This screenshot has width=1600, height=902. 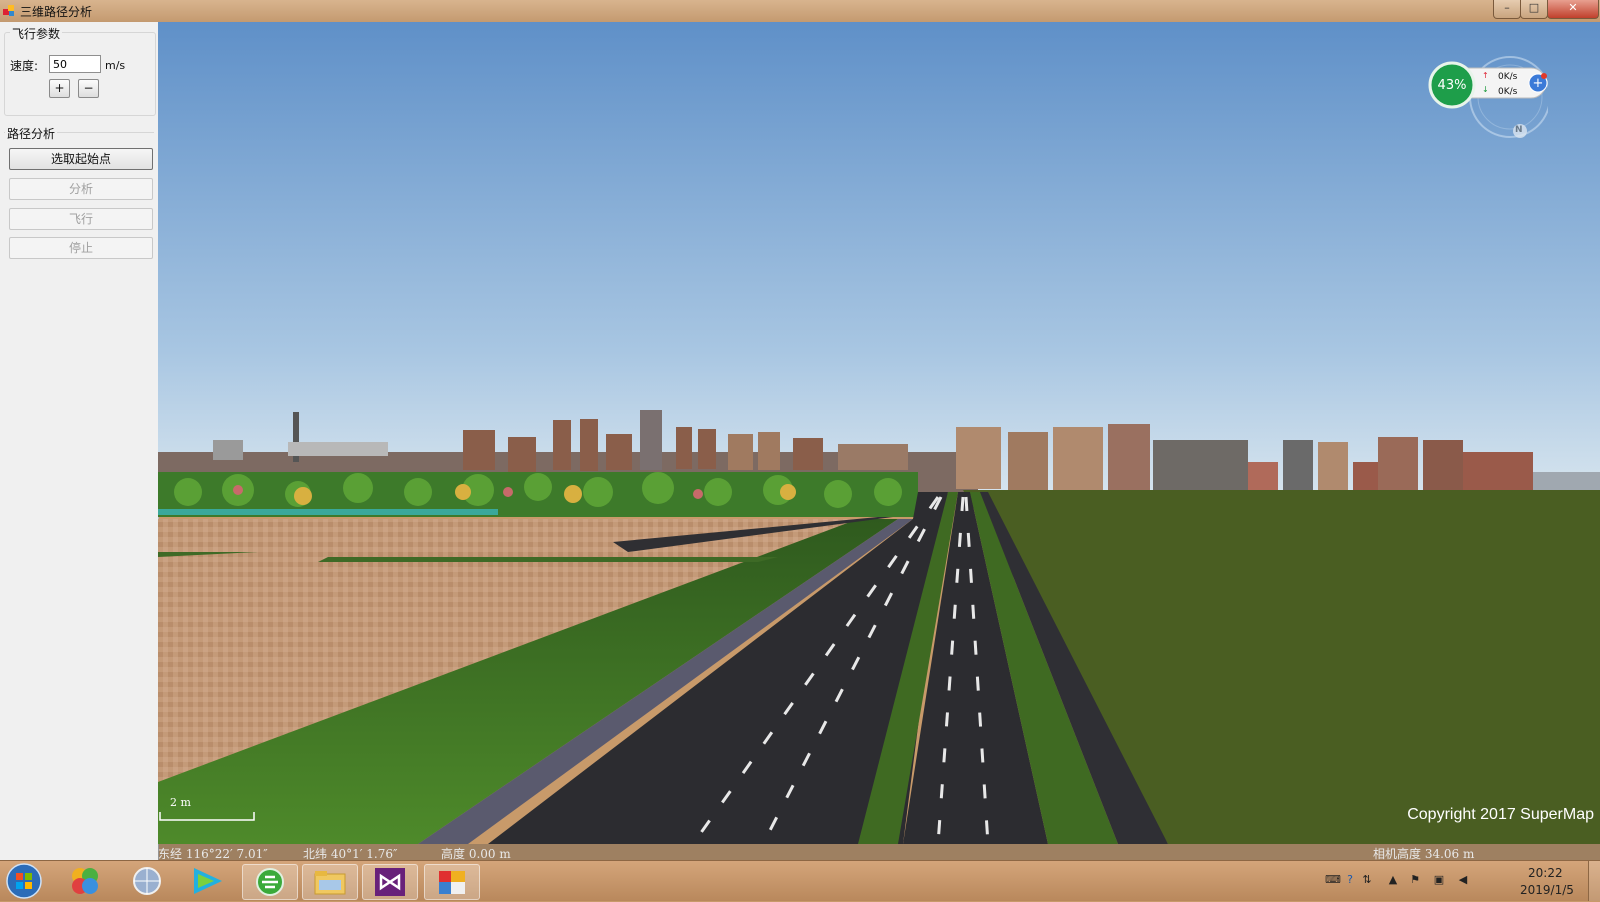 I want to click on visual-studio-icon, so click(x=390, y=882).